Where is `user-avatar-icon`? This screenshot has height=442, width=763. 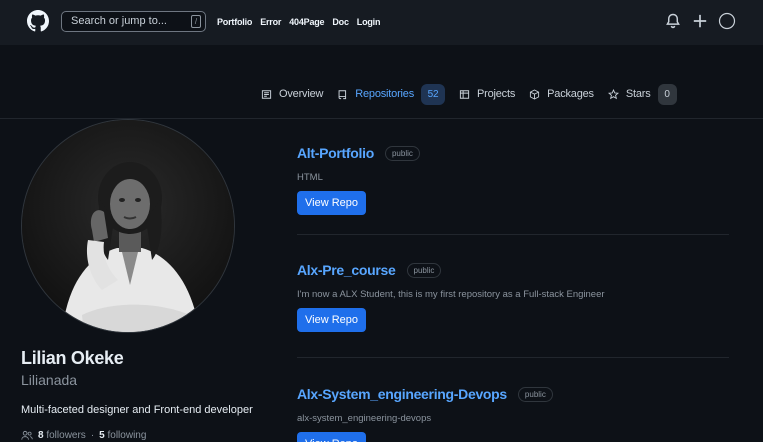
user-avatar-icon is located at coordinates (727, 21).